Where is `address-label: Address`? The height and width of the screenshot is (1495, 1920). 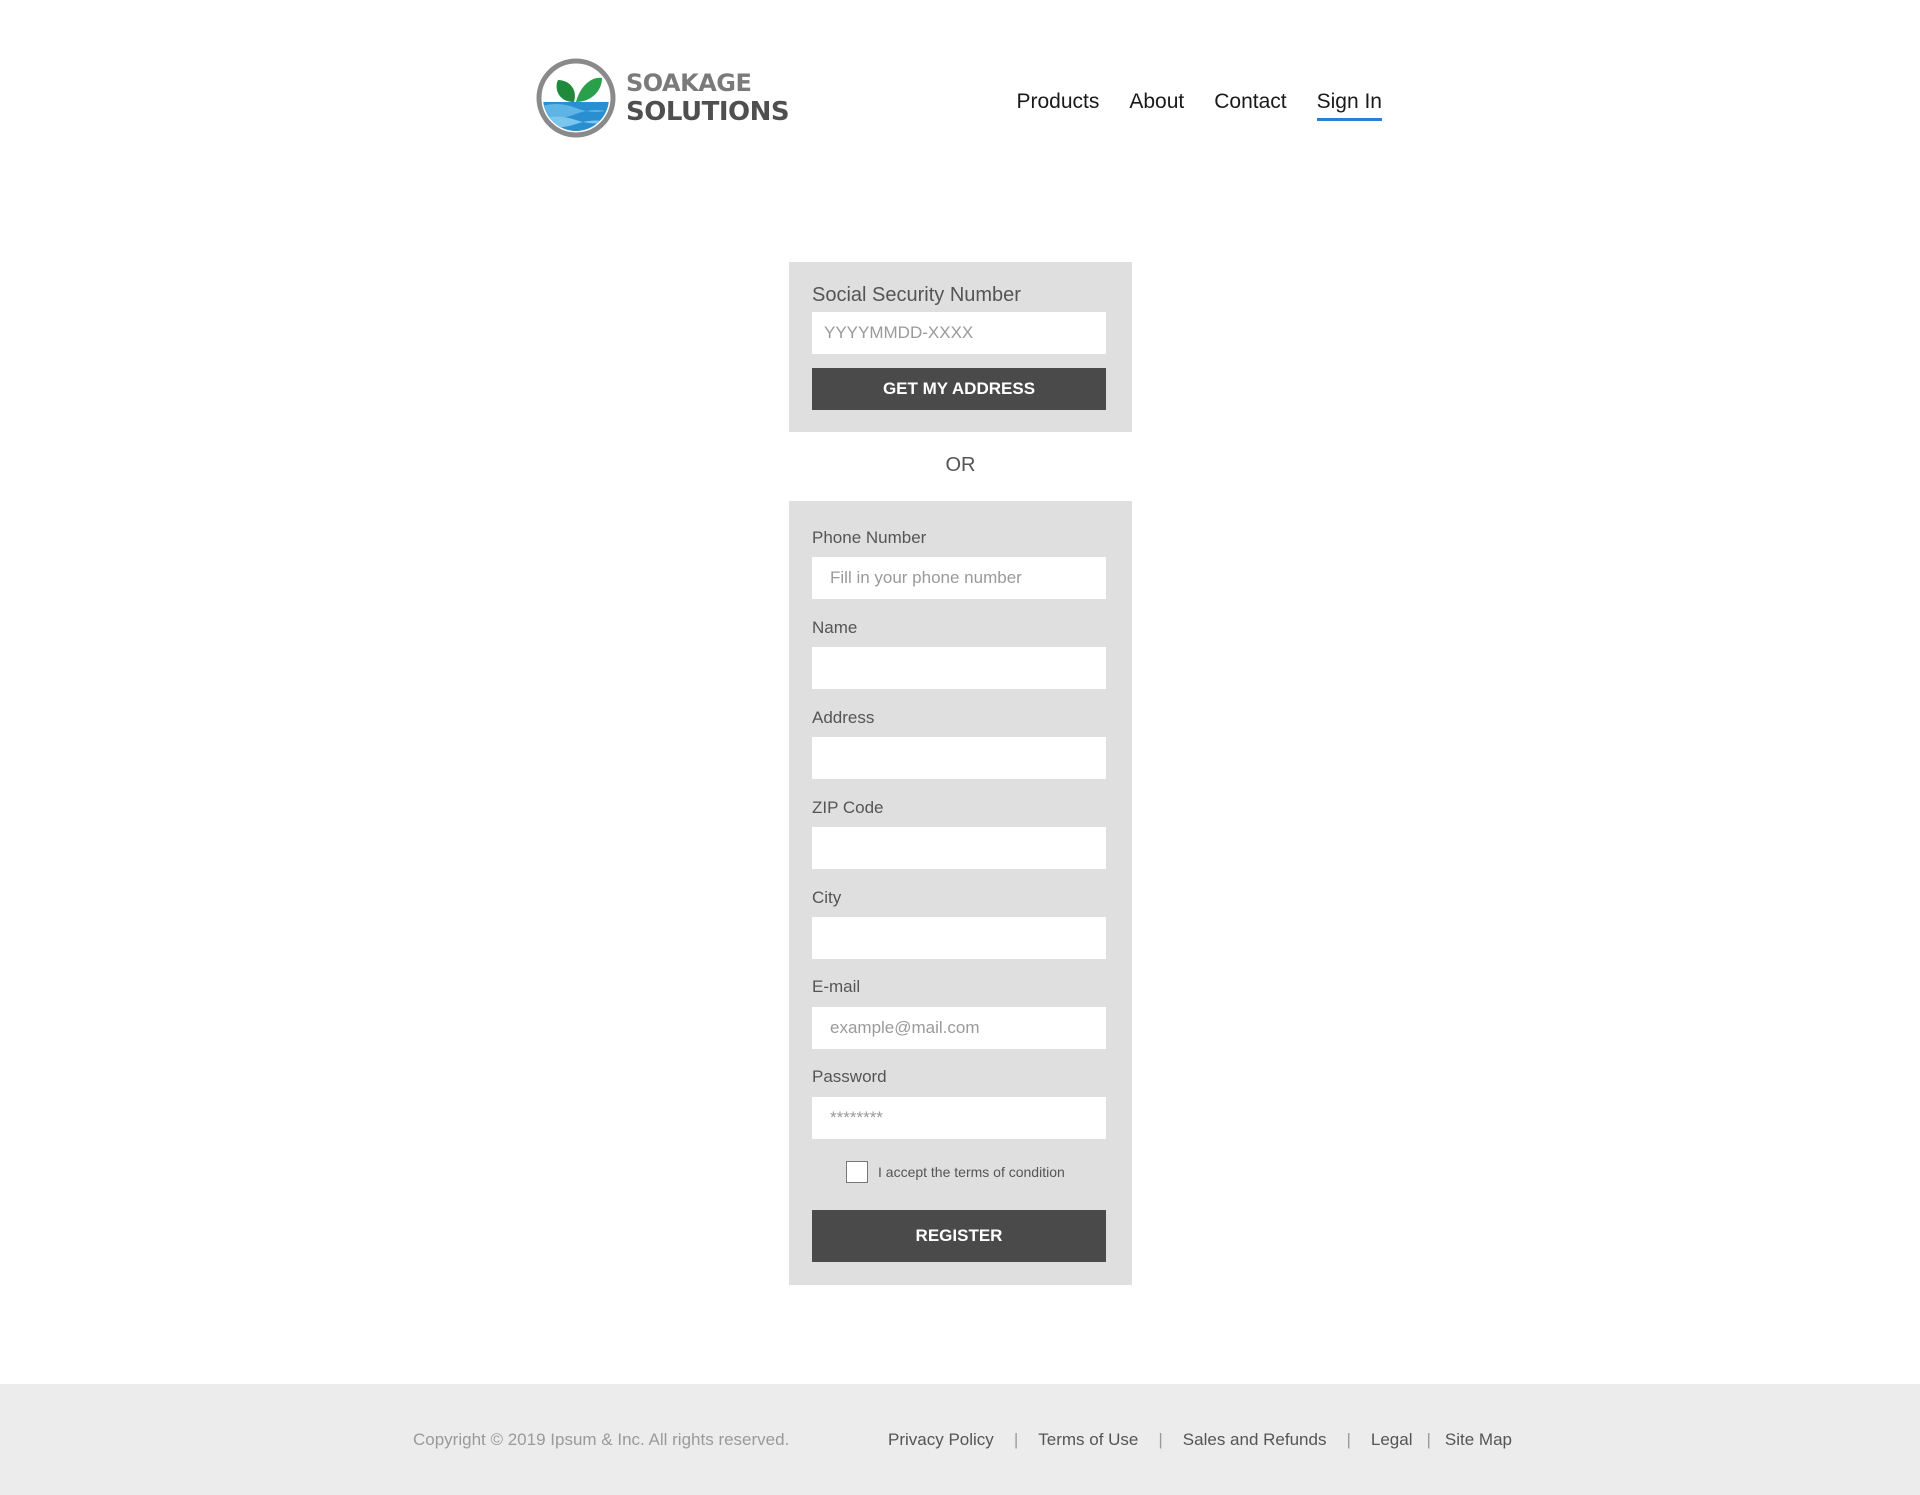 address-label: Address is located at coordinates (843, 717).